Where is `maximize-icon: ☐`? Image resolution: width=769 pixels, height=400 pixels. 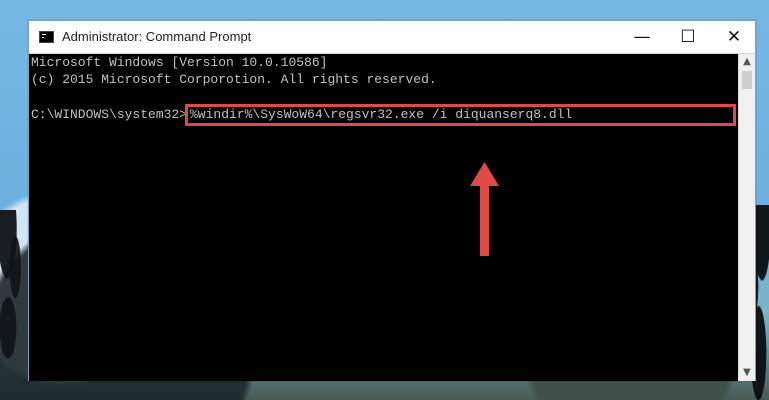
maximize-icon: ☐ is located at coordinates (688, 36).